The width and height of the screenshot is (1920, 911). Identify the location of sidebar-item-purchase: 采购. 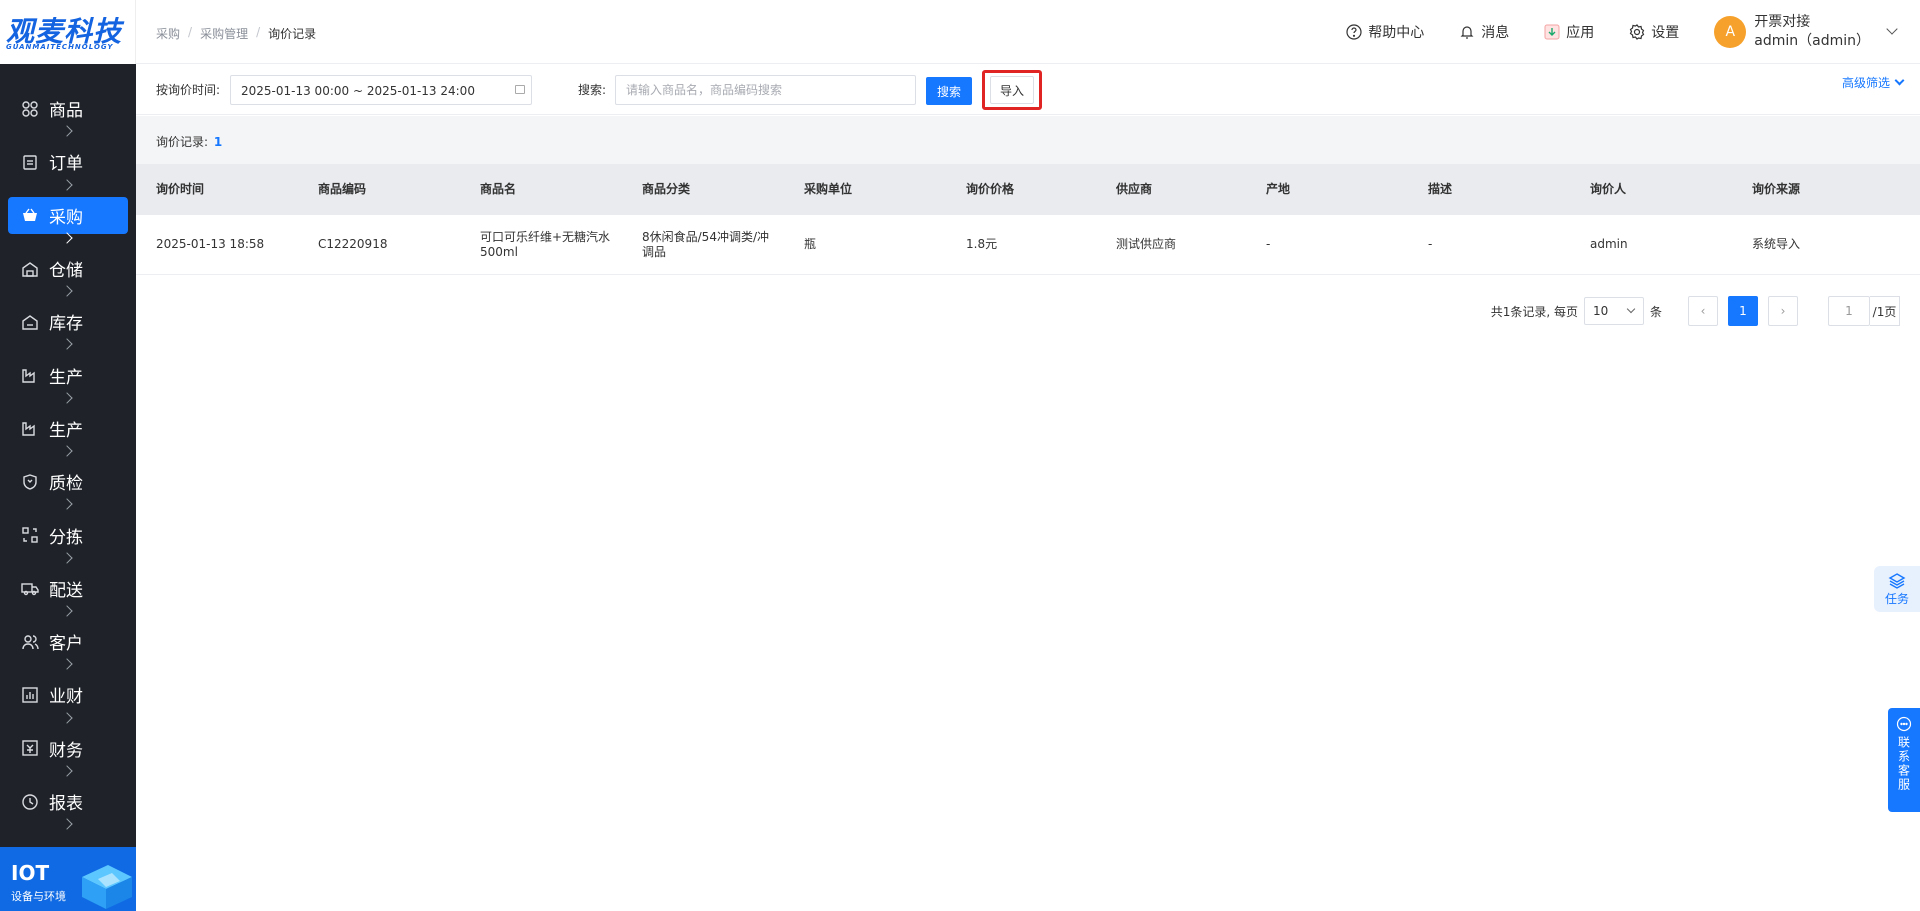
(68, 216).